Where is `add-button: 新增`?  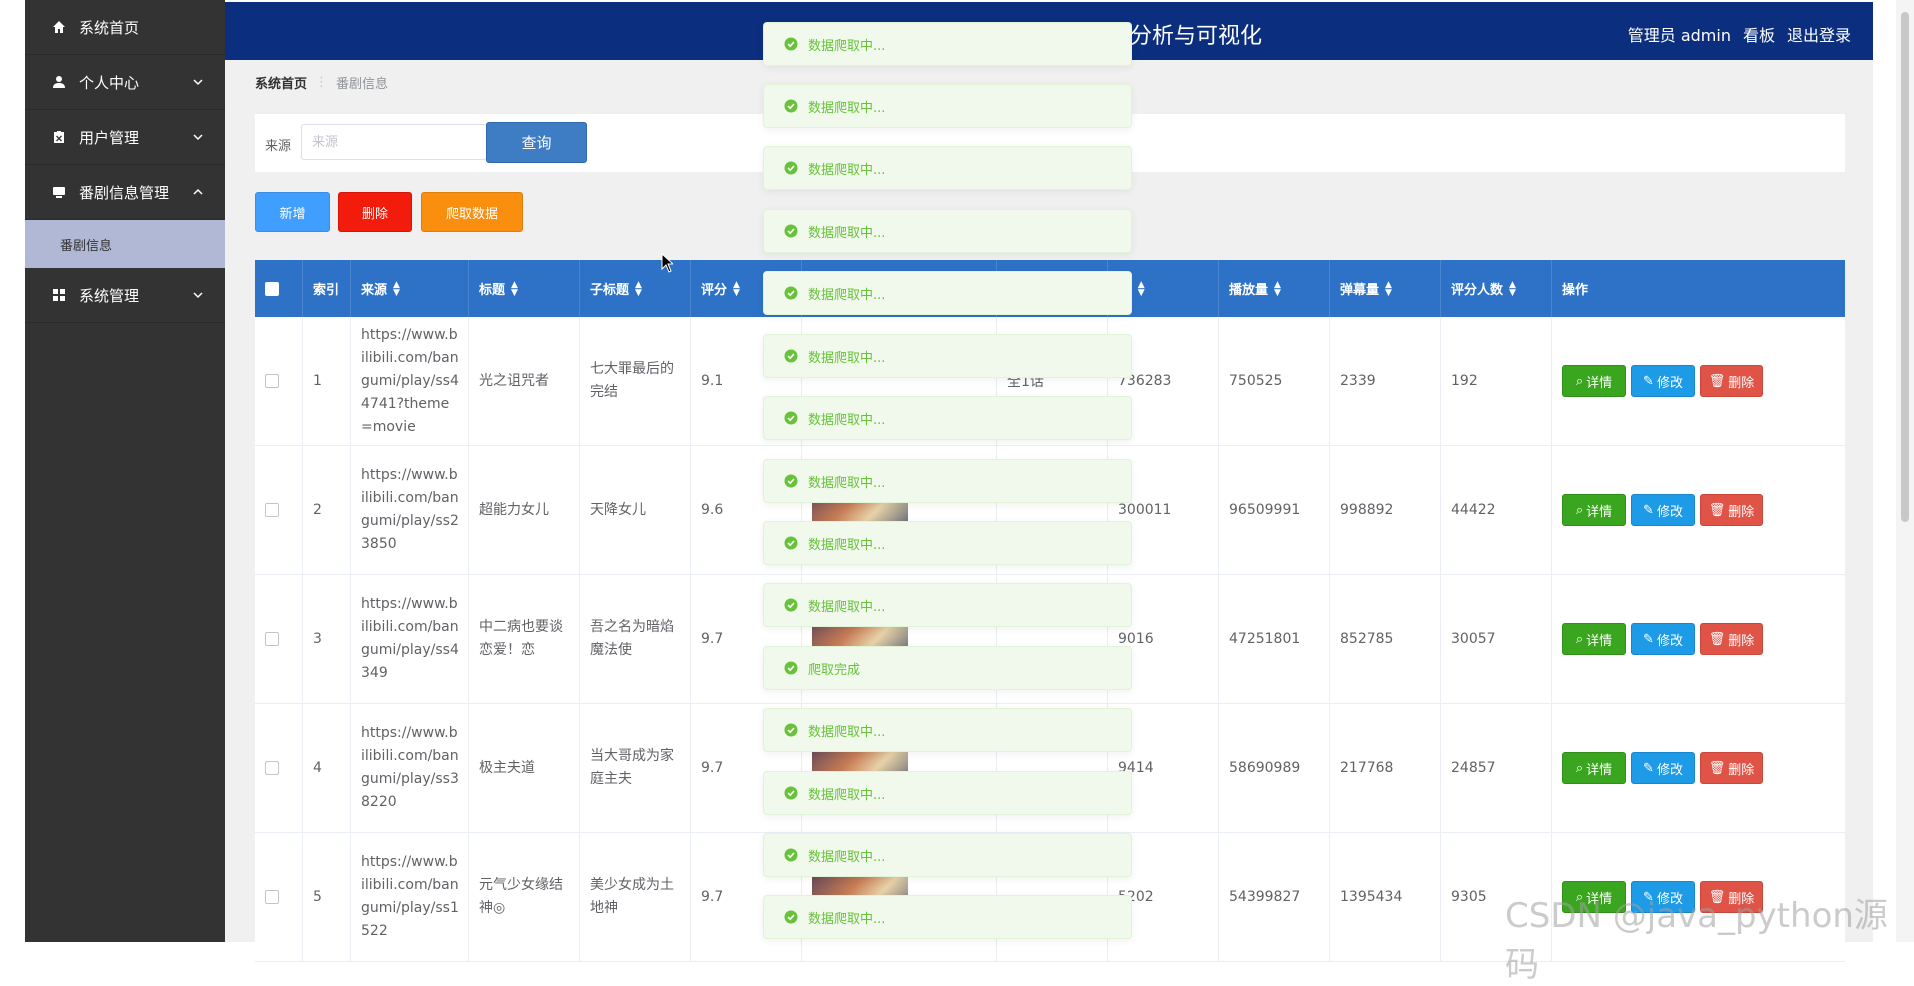
add-button: 新增 is located at coordinates (292, 212).